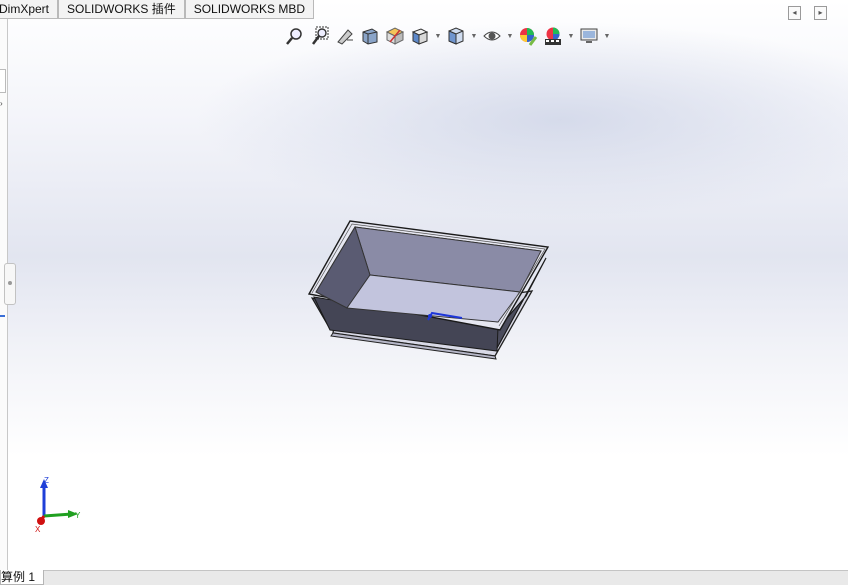 The width and height of the screenshot is (848, 585). What do you see at coordinates (249, 9) in the screenshot?
I see `tab-solidworks-mbd: SOLIDWORKS MBD` at bounding box center [249, 9].